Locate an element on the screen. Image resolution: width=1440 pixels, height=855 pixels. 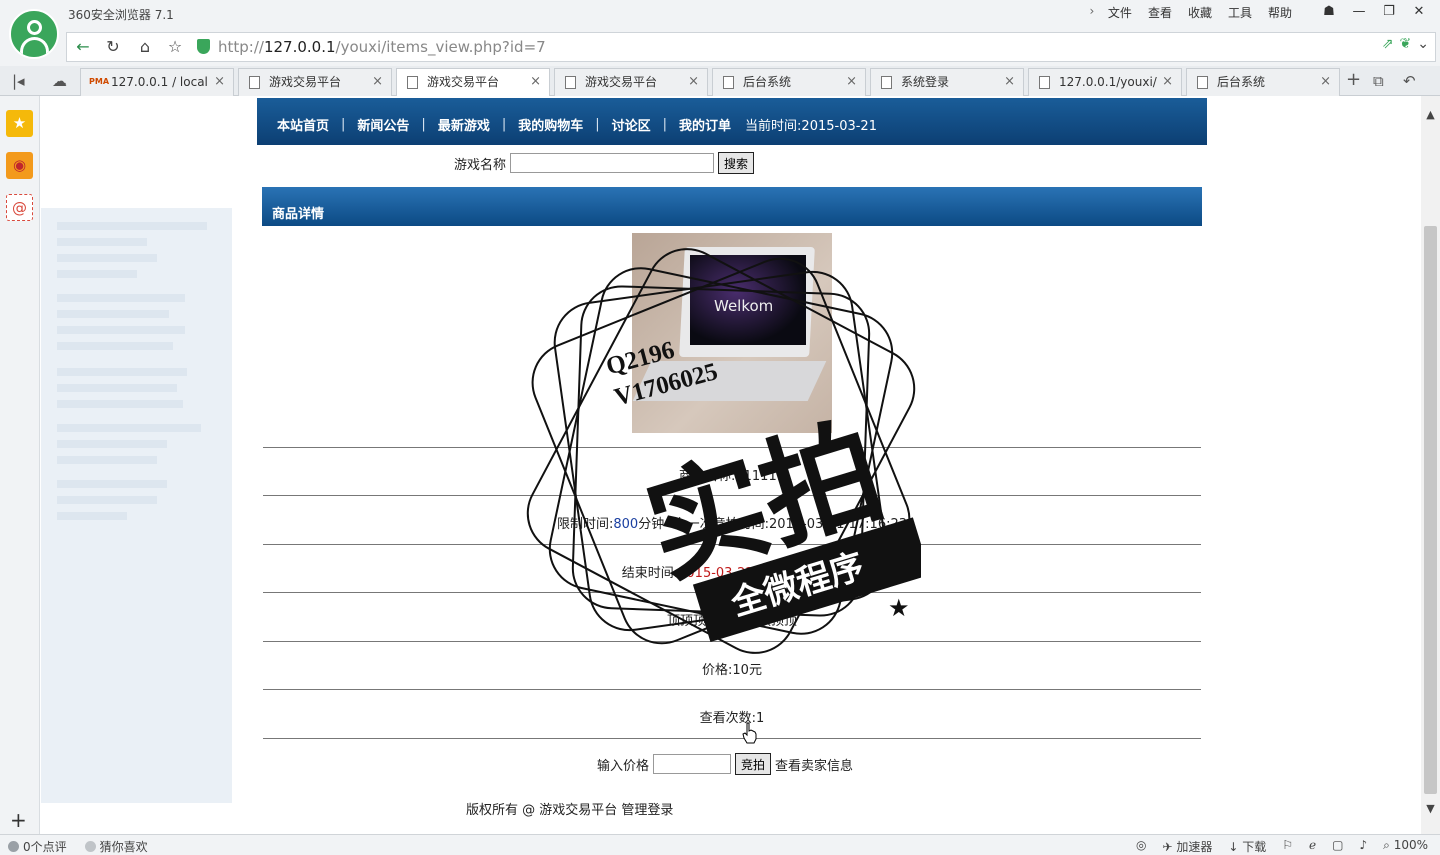
weibo-icon: ◉ is located at coordinates (19, 165).